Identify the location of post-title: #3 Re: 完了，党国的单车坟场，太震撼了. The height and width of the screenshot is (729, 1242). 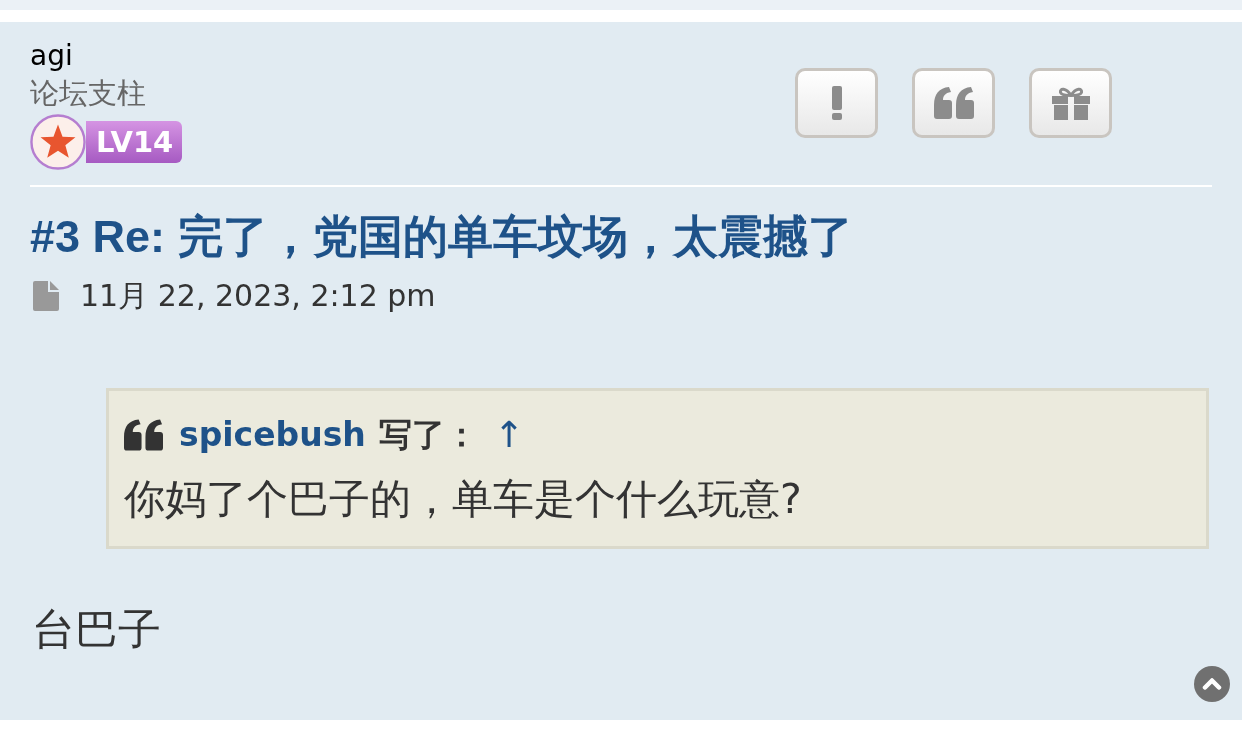
(441, 236).